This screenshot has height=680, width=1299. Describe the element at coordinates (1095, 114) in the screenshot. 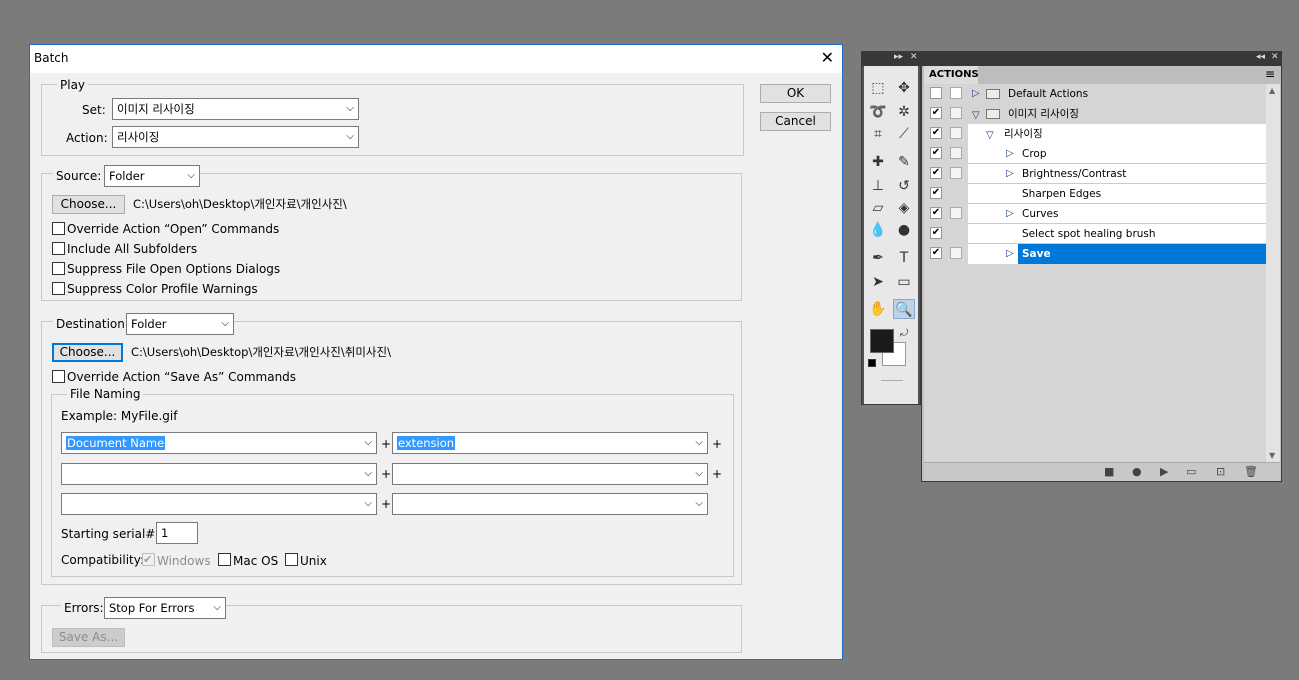

I see `action-set-row: ✔ ▽ 이미지 리사이징` at that location.